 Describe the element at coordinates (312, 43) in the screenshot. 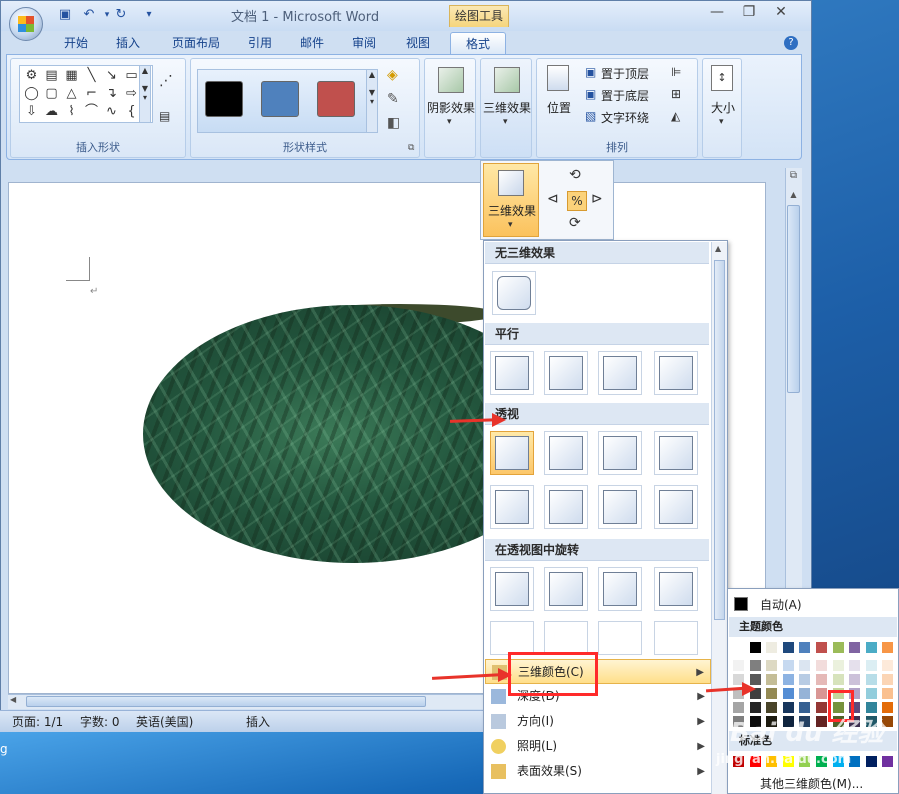

I see `tab-mailings: 邮件` at that location.